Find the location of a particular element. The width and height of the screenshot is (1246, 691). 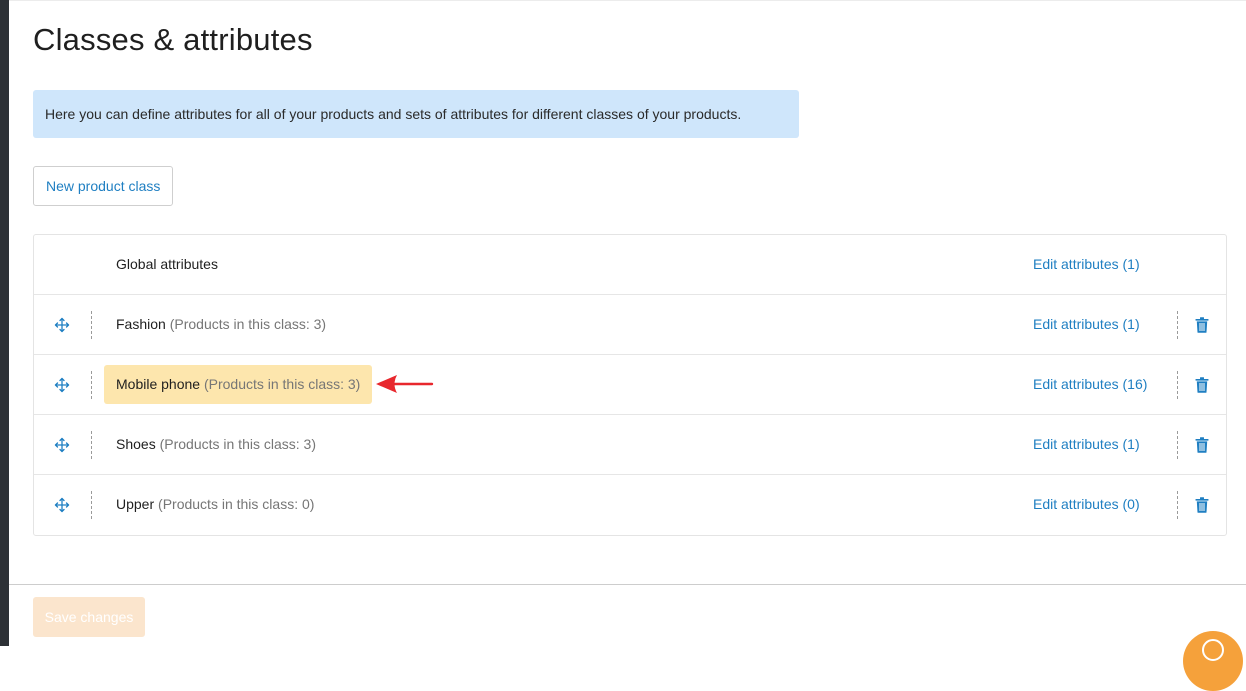

edit-attributes-link: Edit attributes (0) is located at coordinates (1086, 504).